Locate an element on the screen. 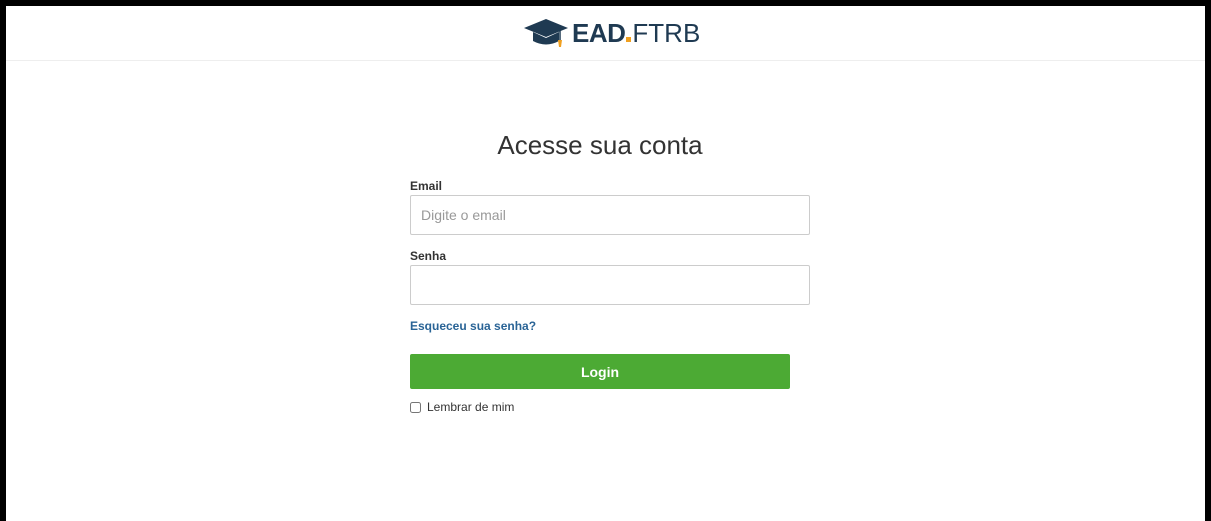  page-title: Acesse sua conta is located at coordinates (600, 145).